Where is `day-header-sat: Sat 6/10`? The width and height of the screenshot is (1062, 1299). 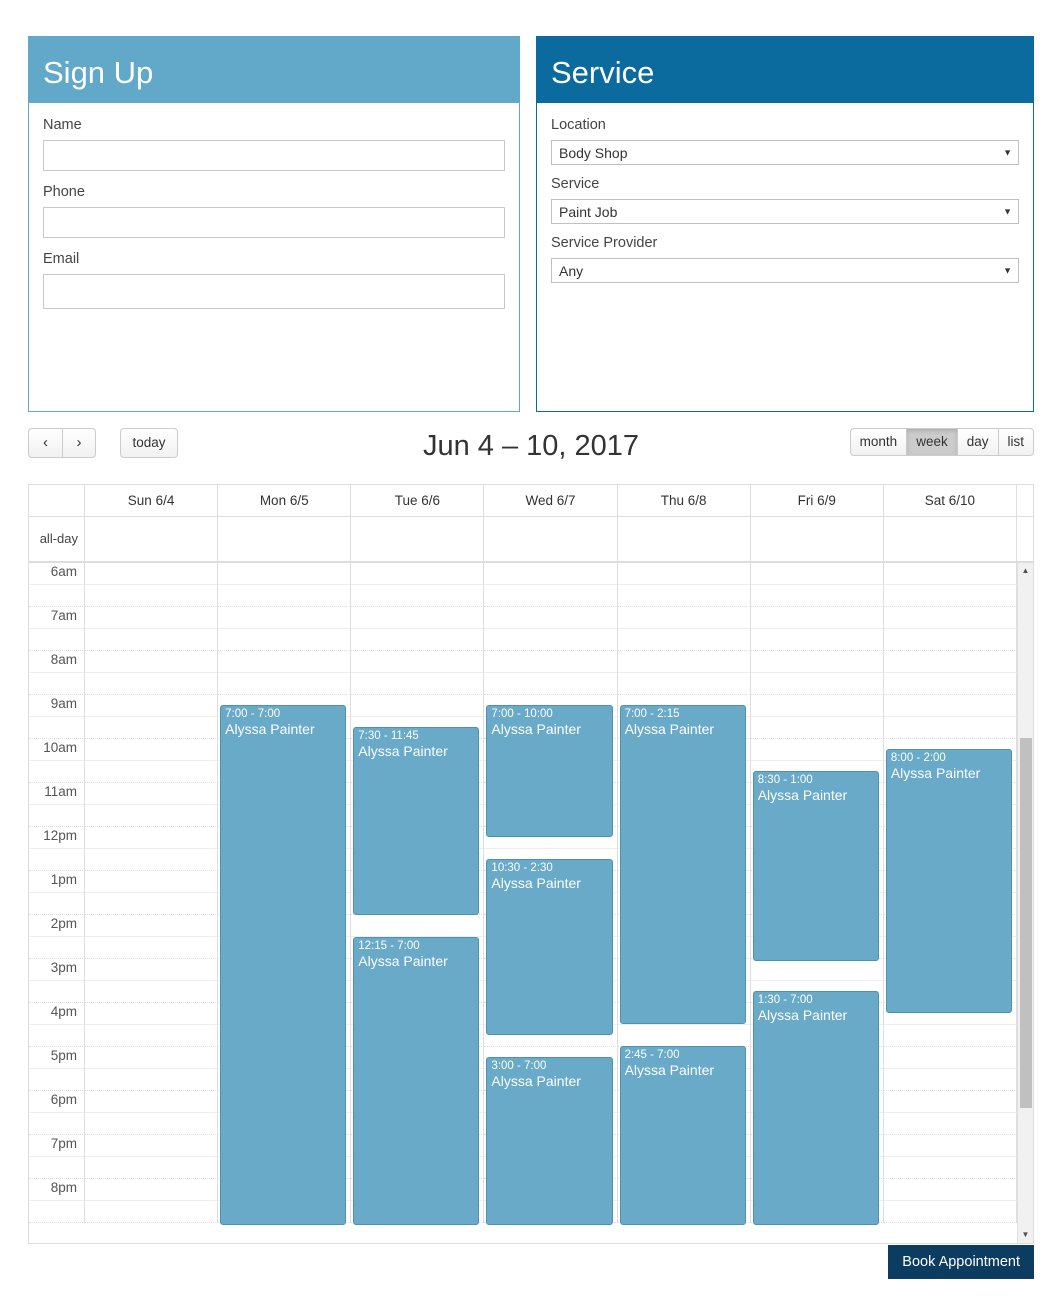 day-header-sat: Sat 6/10 is located at coordinates (950, 500).